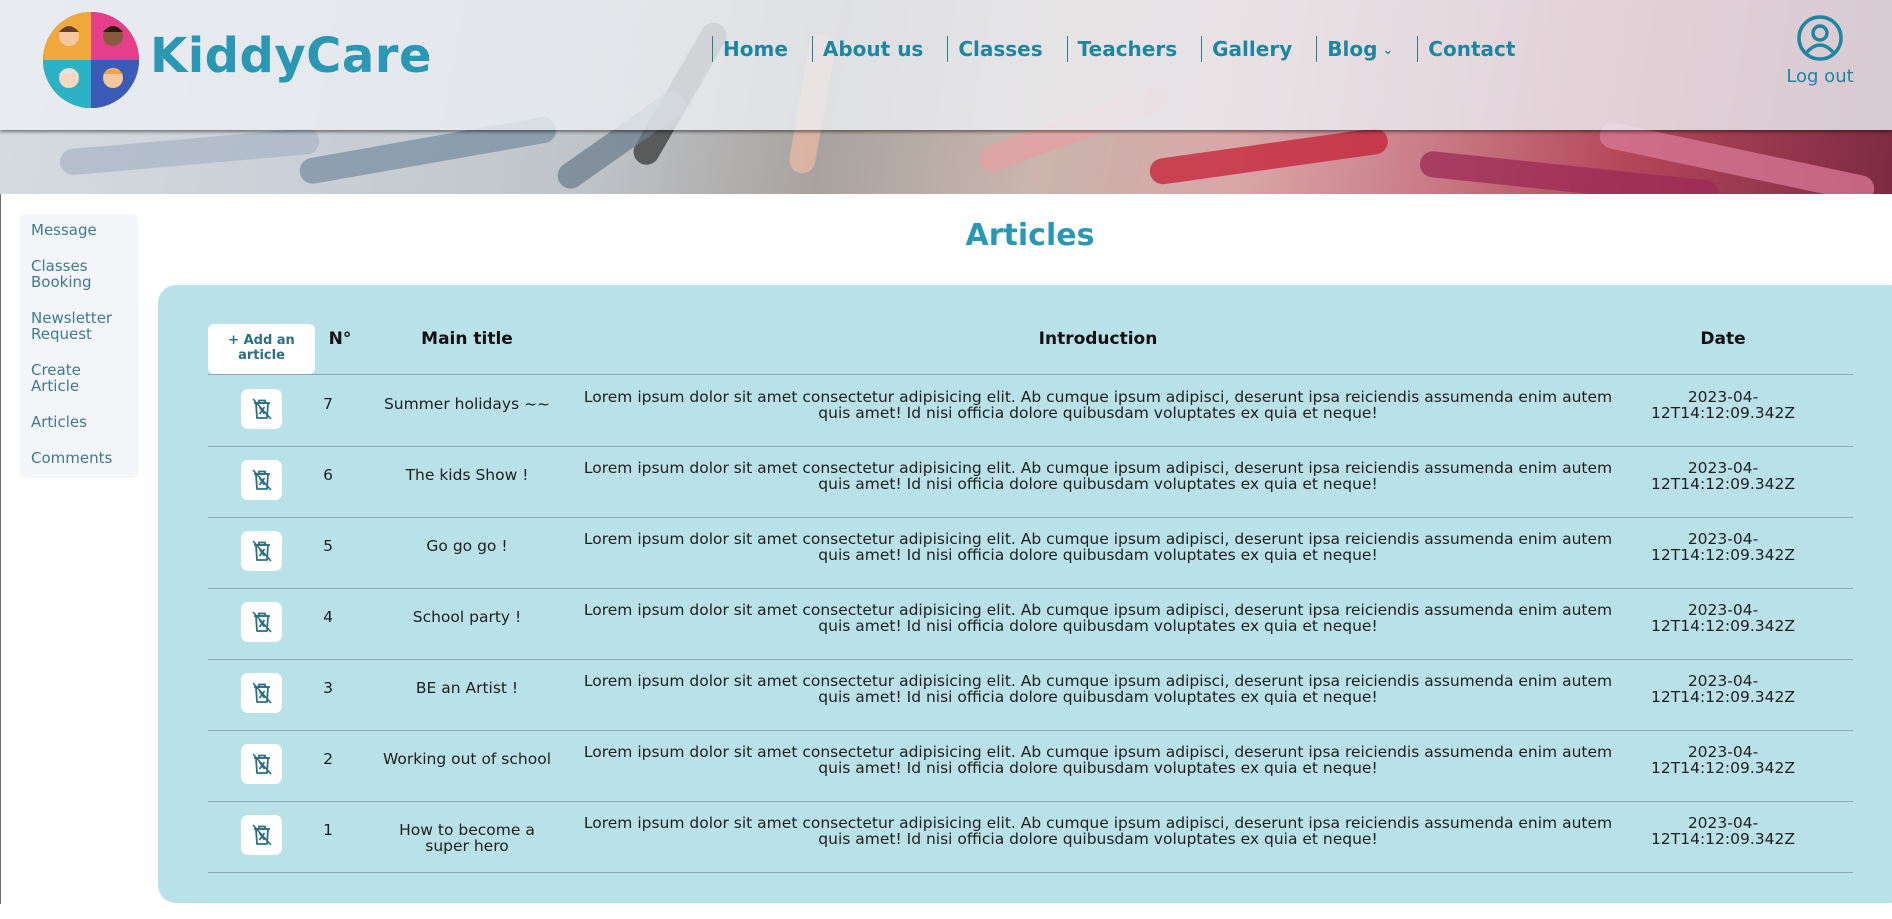 This screenshot has width=1892, height=919. I want to click on brand-name: KiddyCare, so click(291, 56).